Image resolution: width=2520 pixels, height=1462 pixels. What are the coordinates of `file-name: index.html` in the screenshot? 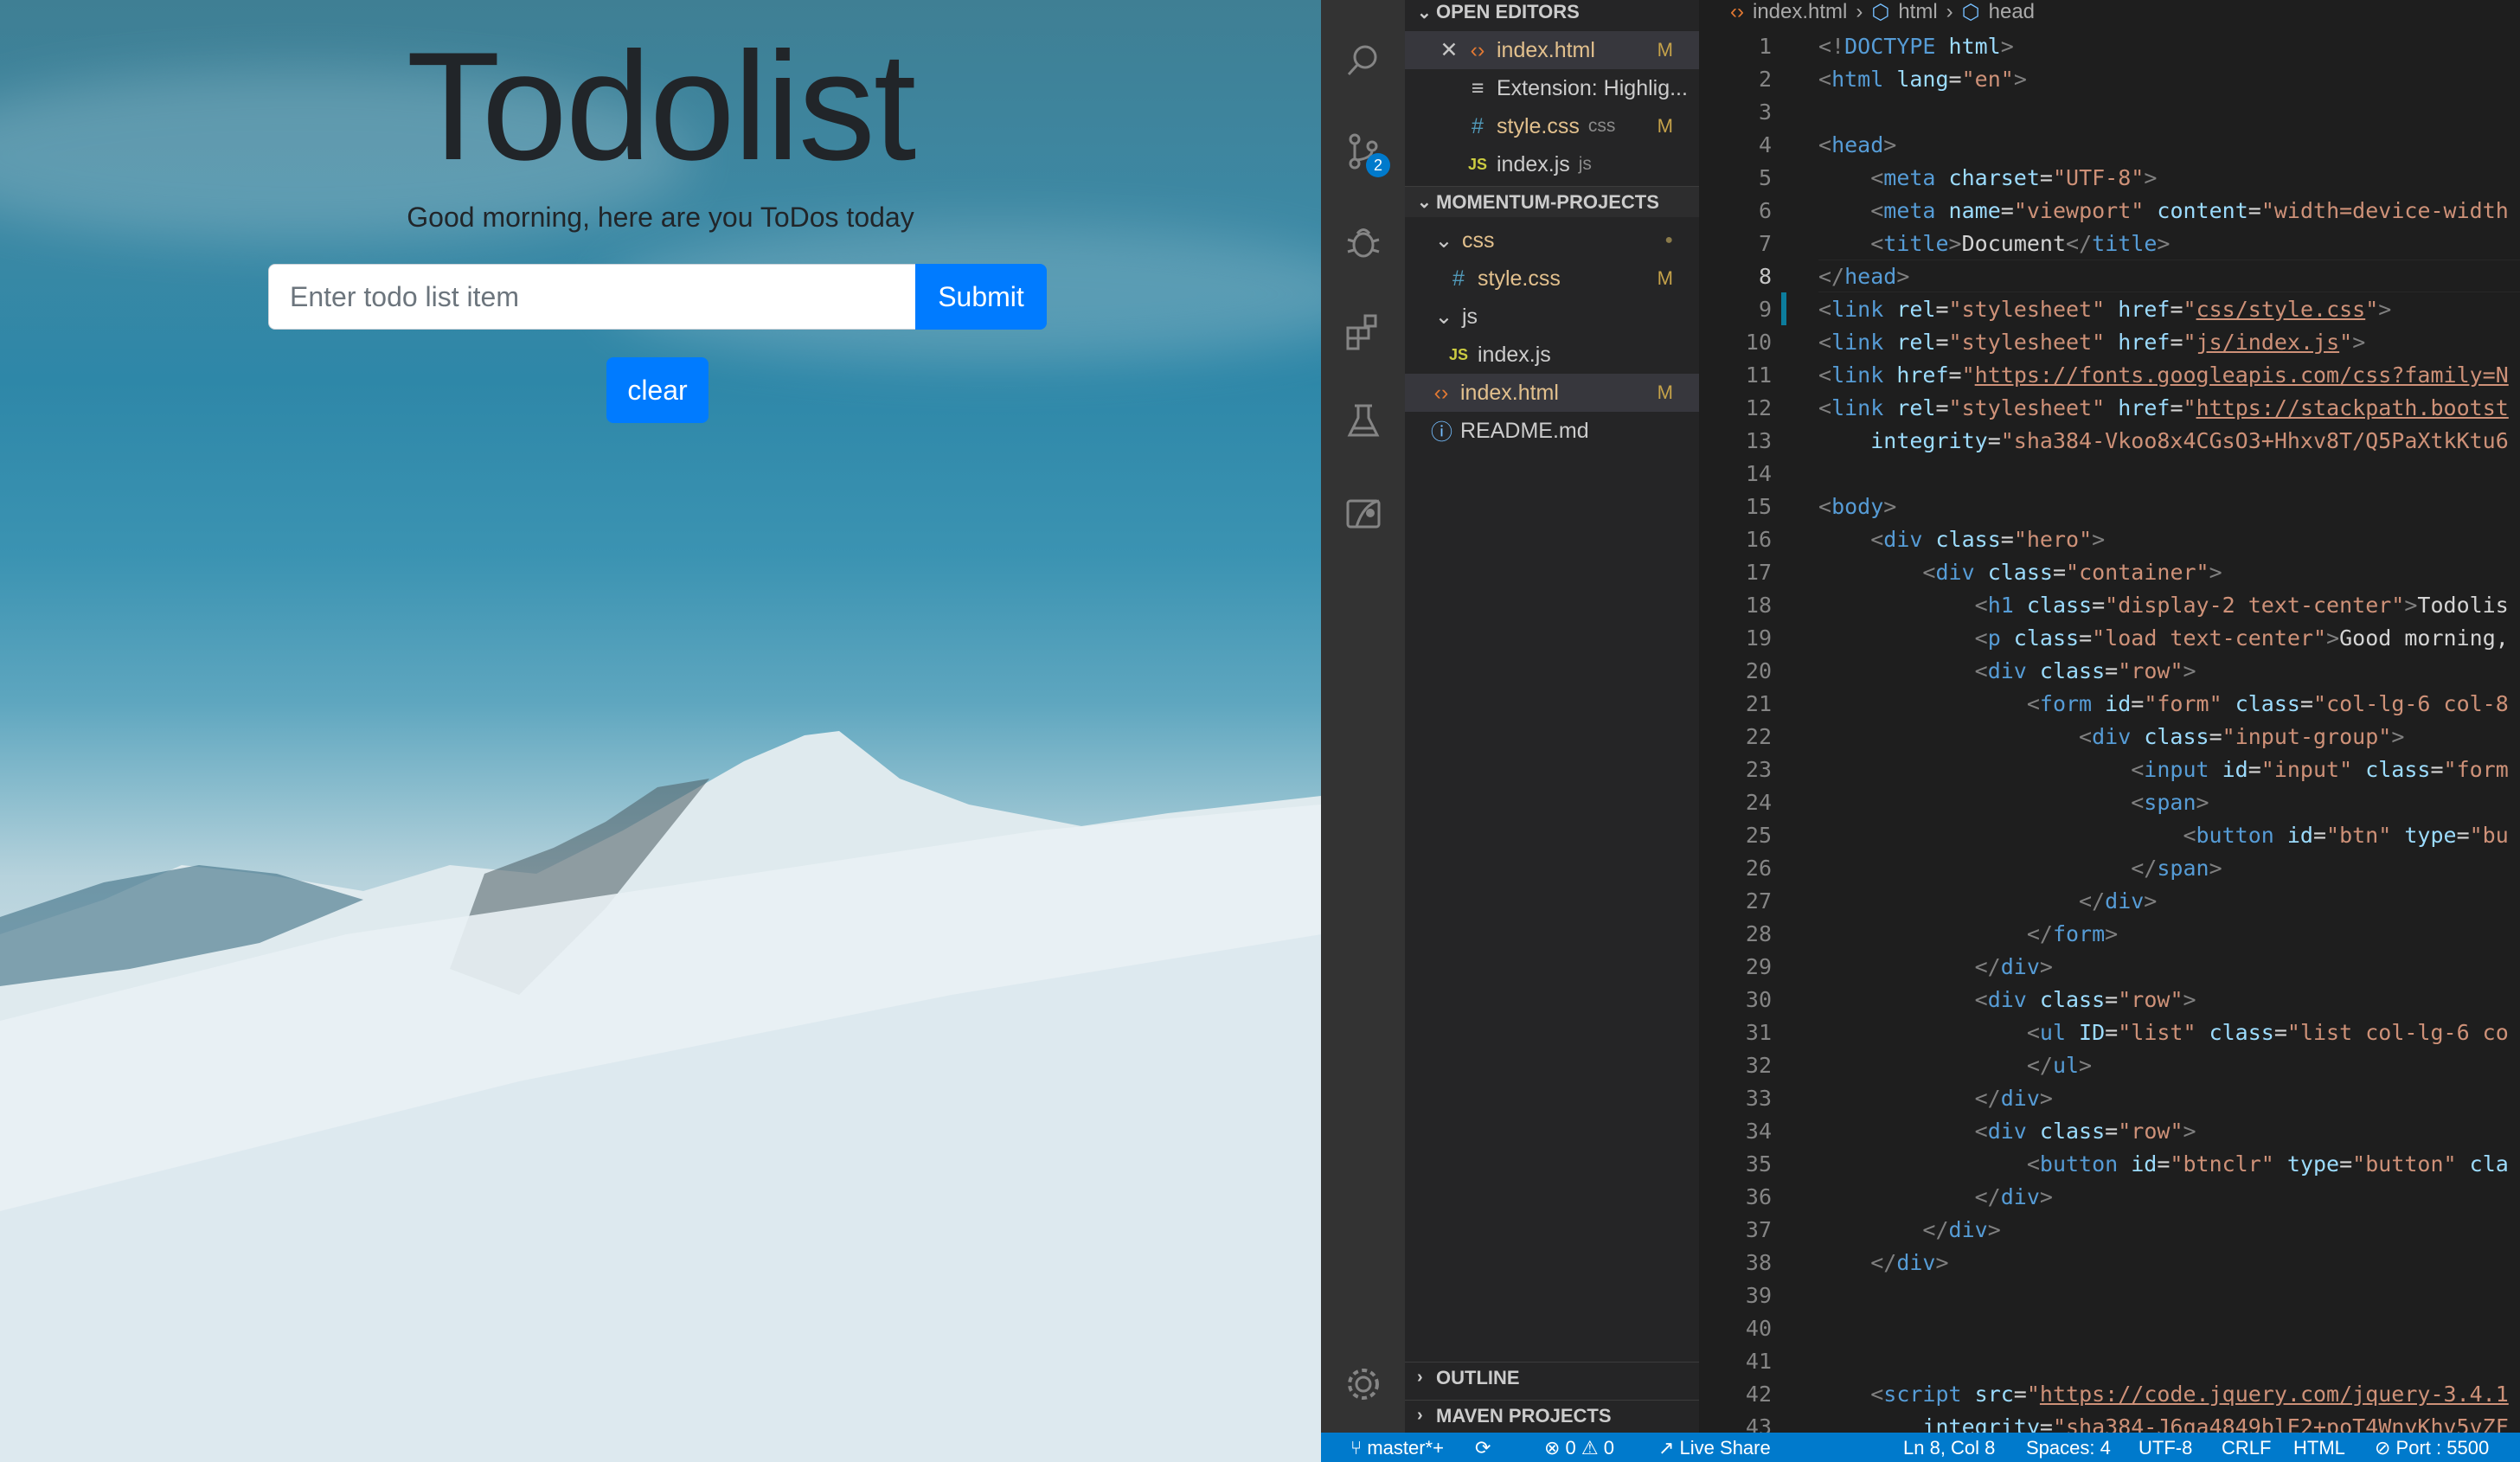 It's located at (1546, 50).